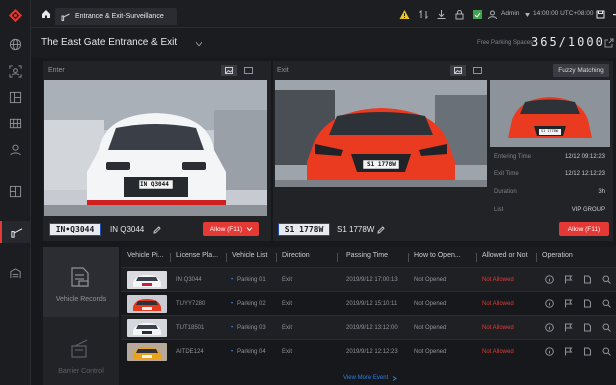  What do you see at coordinates (251, 280) in the screenshot?
I see `cell-list: Parking 01` at bounding box center [251, 280].